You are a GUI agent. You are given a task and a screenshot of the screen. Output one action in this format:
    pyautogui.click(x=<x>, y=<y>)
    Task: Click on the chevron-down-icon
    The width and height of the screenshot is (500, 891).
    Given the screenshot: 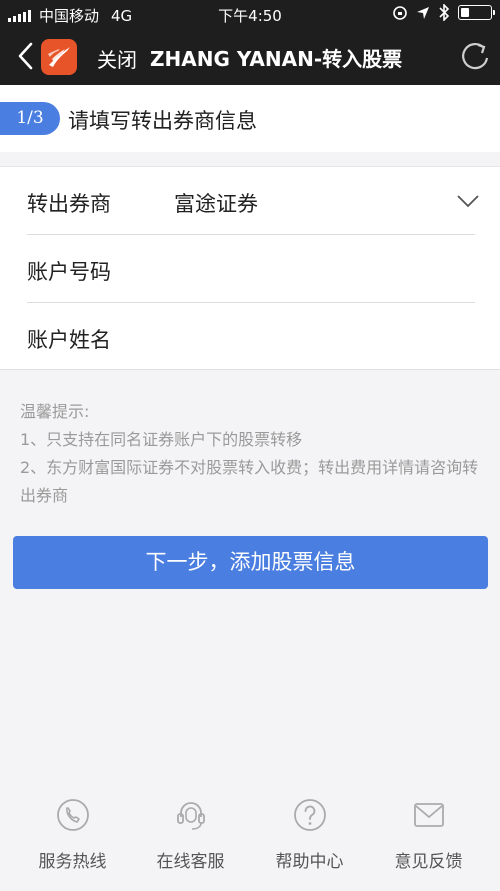 What is the action you would take?
    pyautogui.click(x=468, y=201)
    